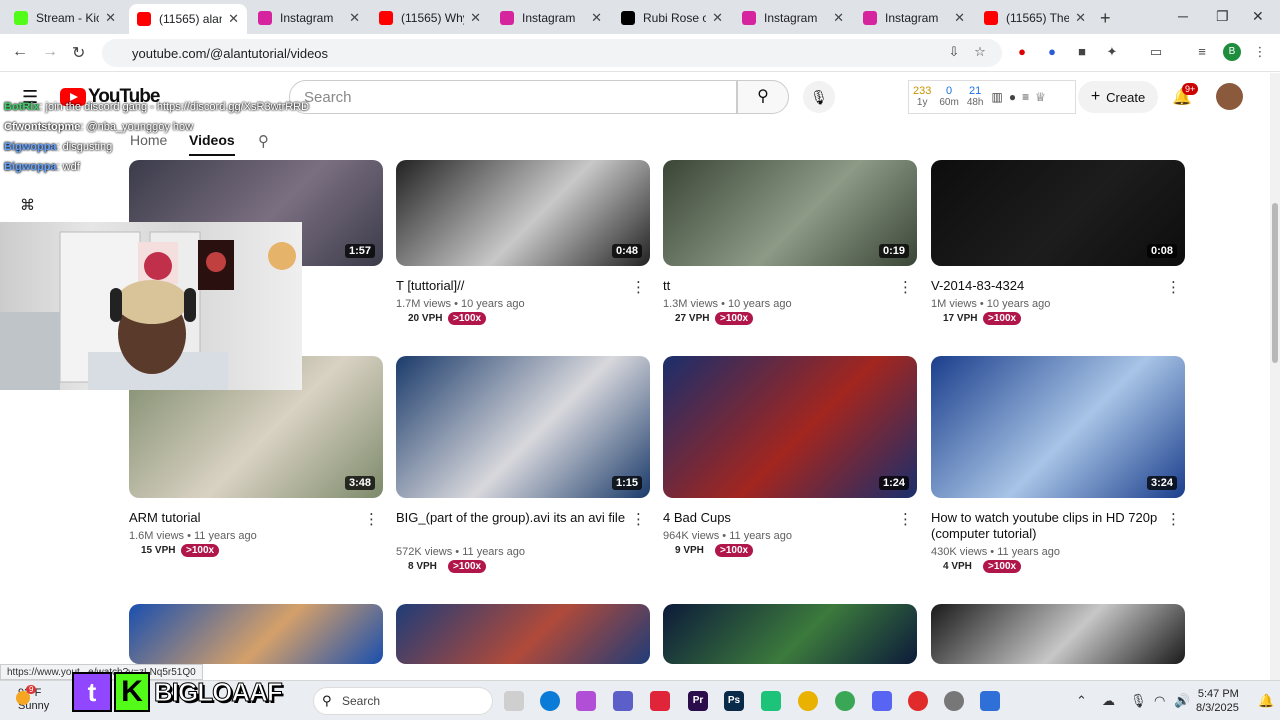 The width and height of the screenshot is (1280, 720). Describe the element at coordinates (1202, 52) in the screenshot. I see `media-icon: ≡` at that location.